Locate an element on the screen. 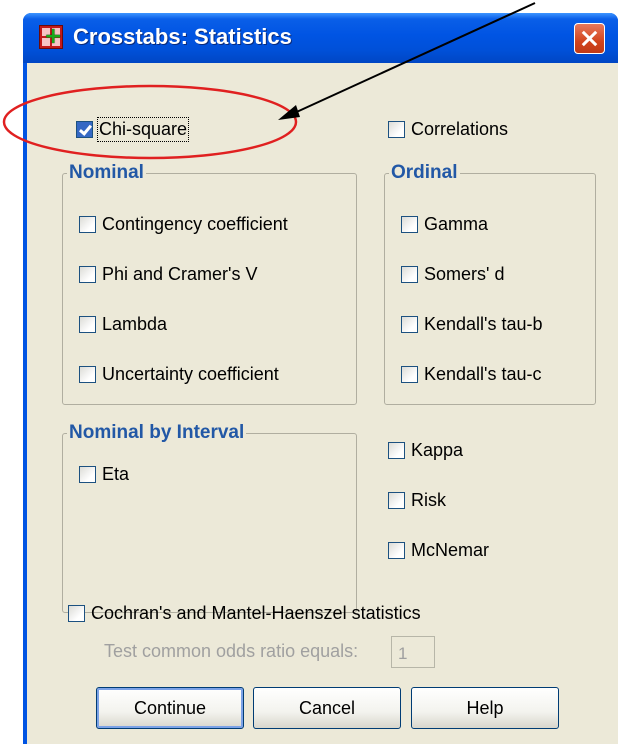  dialog-title: Crosstabs: Statistics is located at coordinates (182, 36).